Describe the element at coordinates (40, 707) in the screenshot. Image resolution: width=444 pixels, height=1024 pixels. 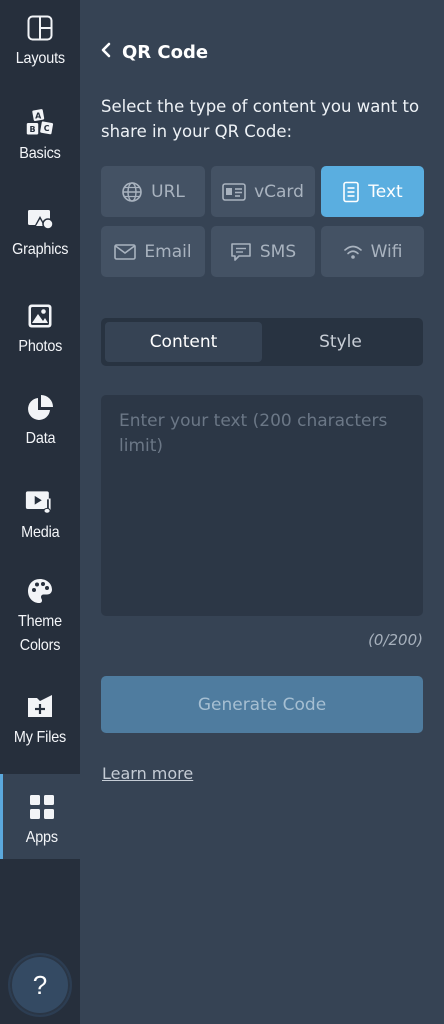
I see `folder-add-icon` at that location.